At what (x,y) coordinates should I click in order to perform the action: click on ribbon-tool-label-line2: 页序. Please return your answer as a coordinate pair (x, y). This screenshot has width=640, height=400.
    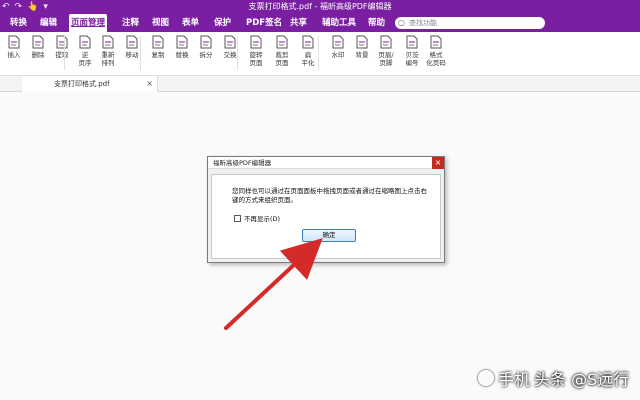
    Looking at the image, I should click on (85, 63).